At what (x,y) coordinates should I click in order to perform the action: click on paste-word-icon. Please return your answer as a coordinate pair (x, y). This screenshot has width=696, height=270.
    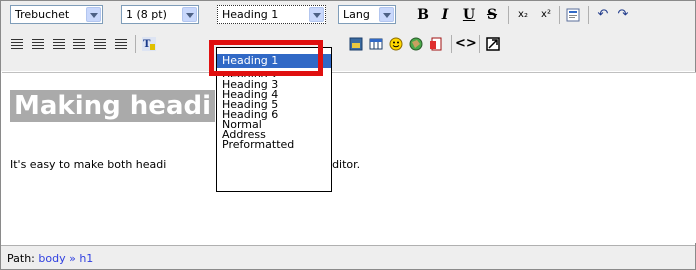
    Looking at the image, I should click on (573, 15).